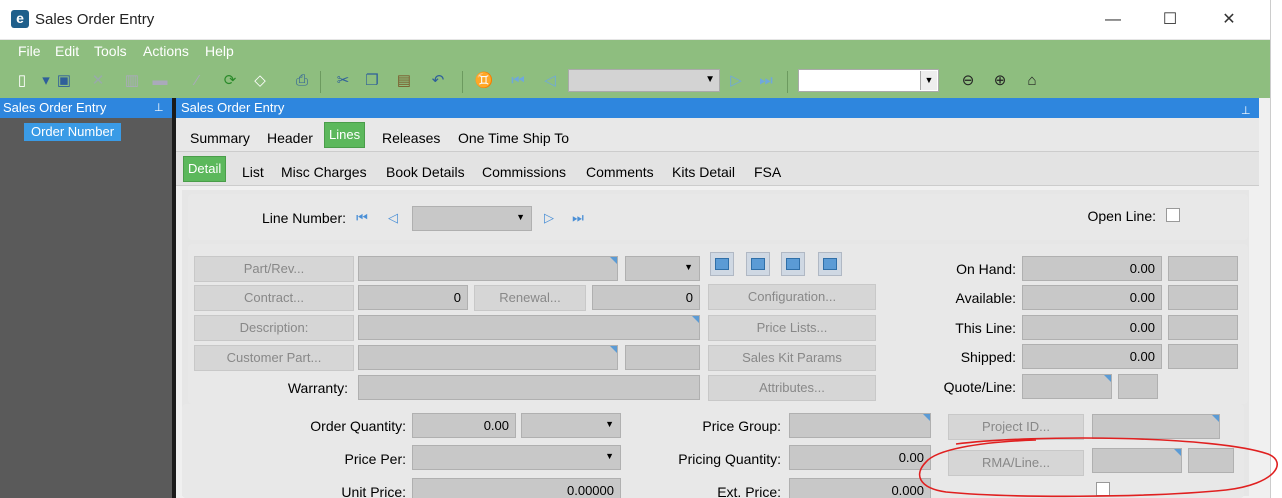 This screenshot has height=498, width=1282. Describe the element at coordinates (1203, 327) in the screenshot. I see `this-line-uom-field` at that location.